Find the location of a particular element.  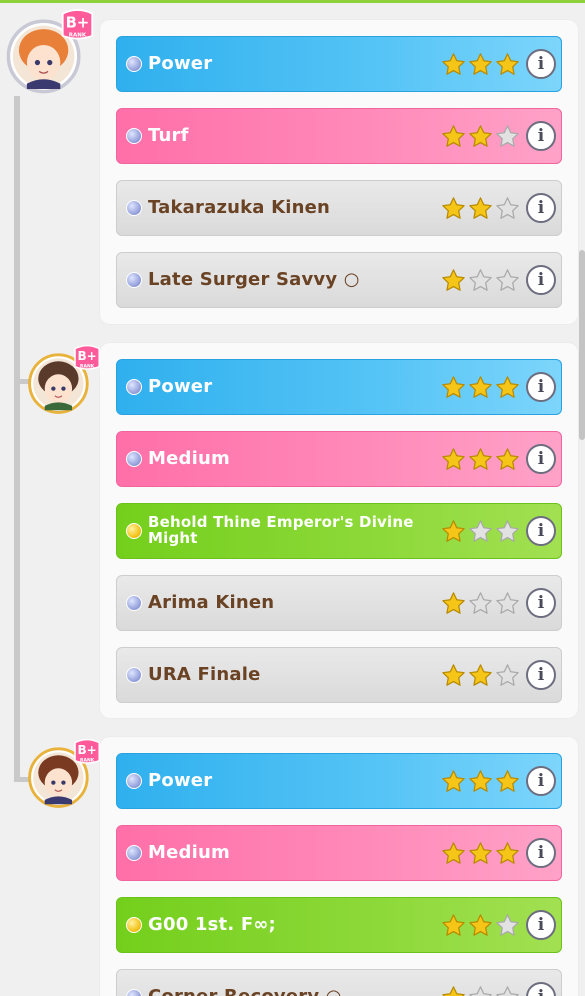

top-accent-bar is located at coordinates (292, 1).